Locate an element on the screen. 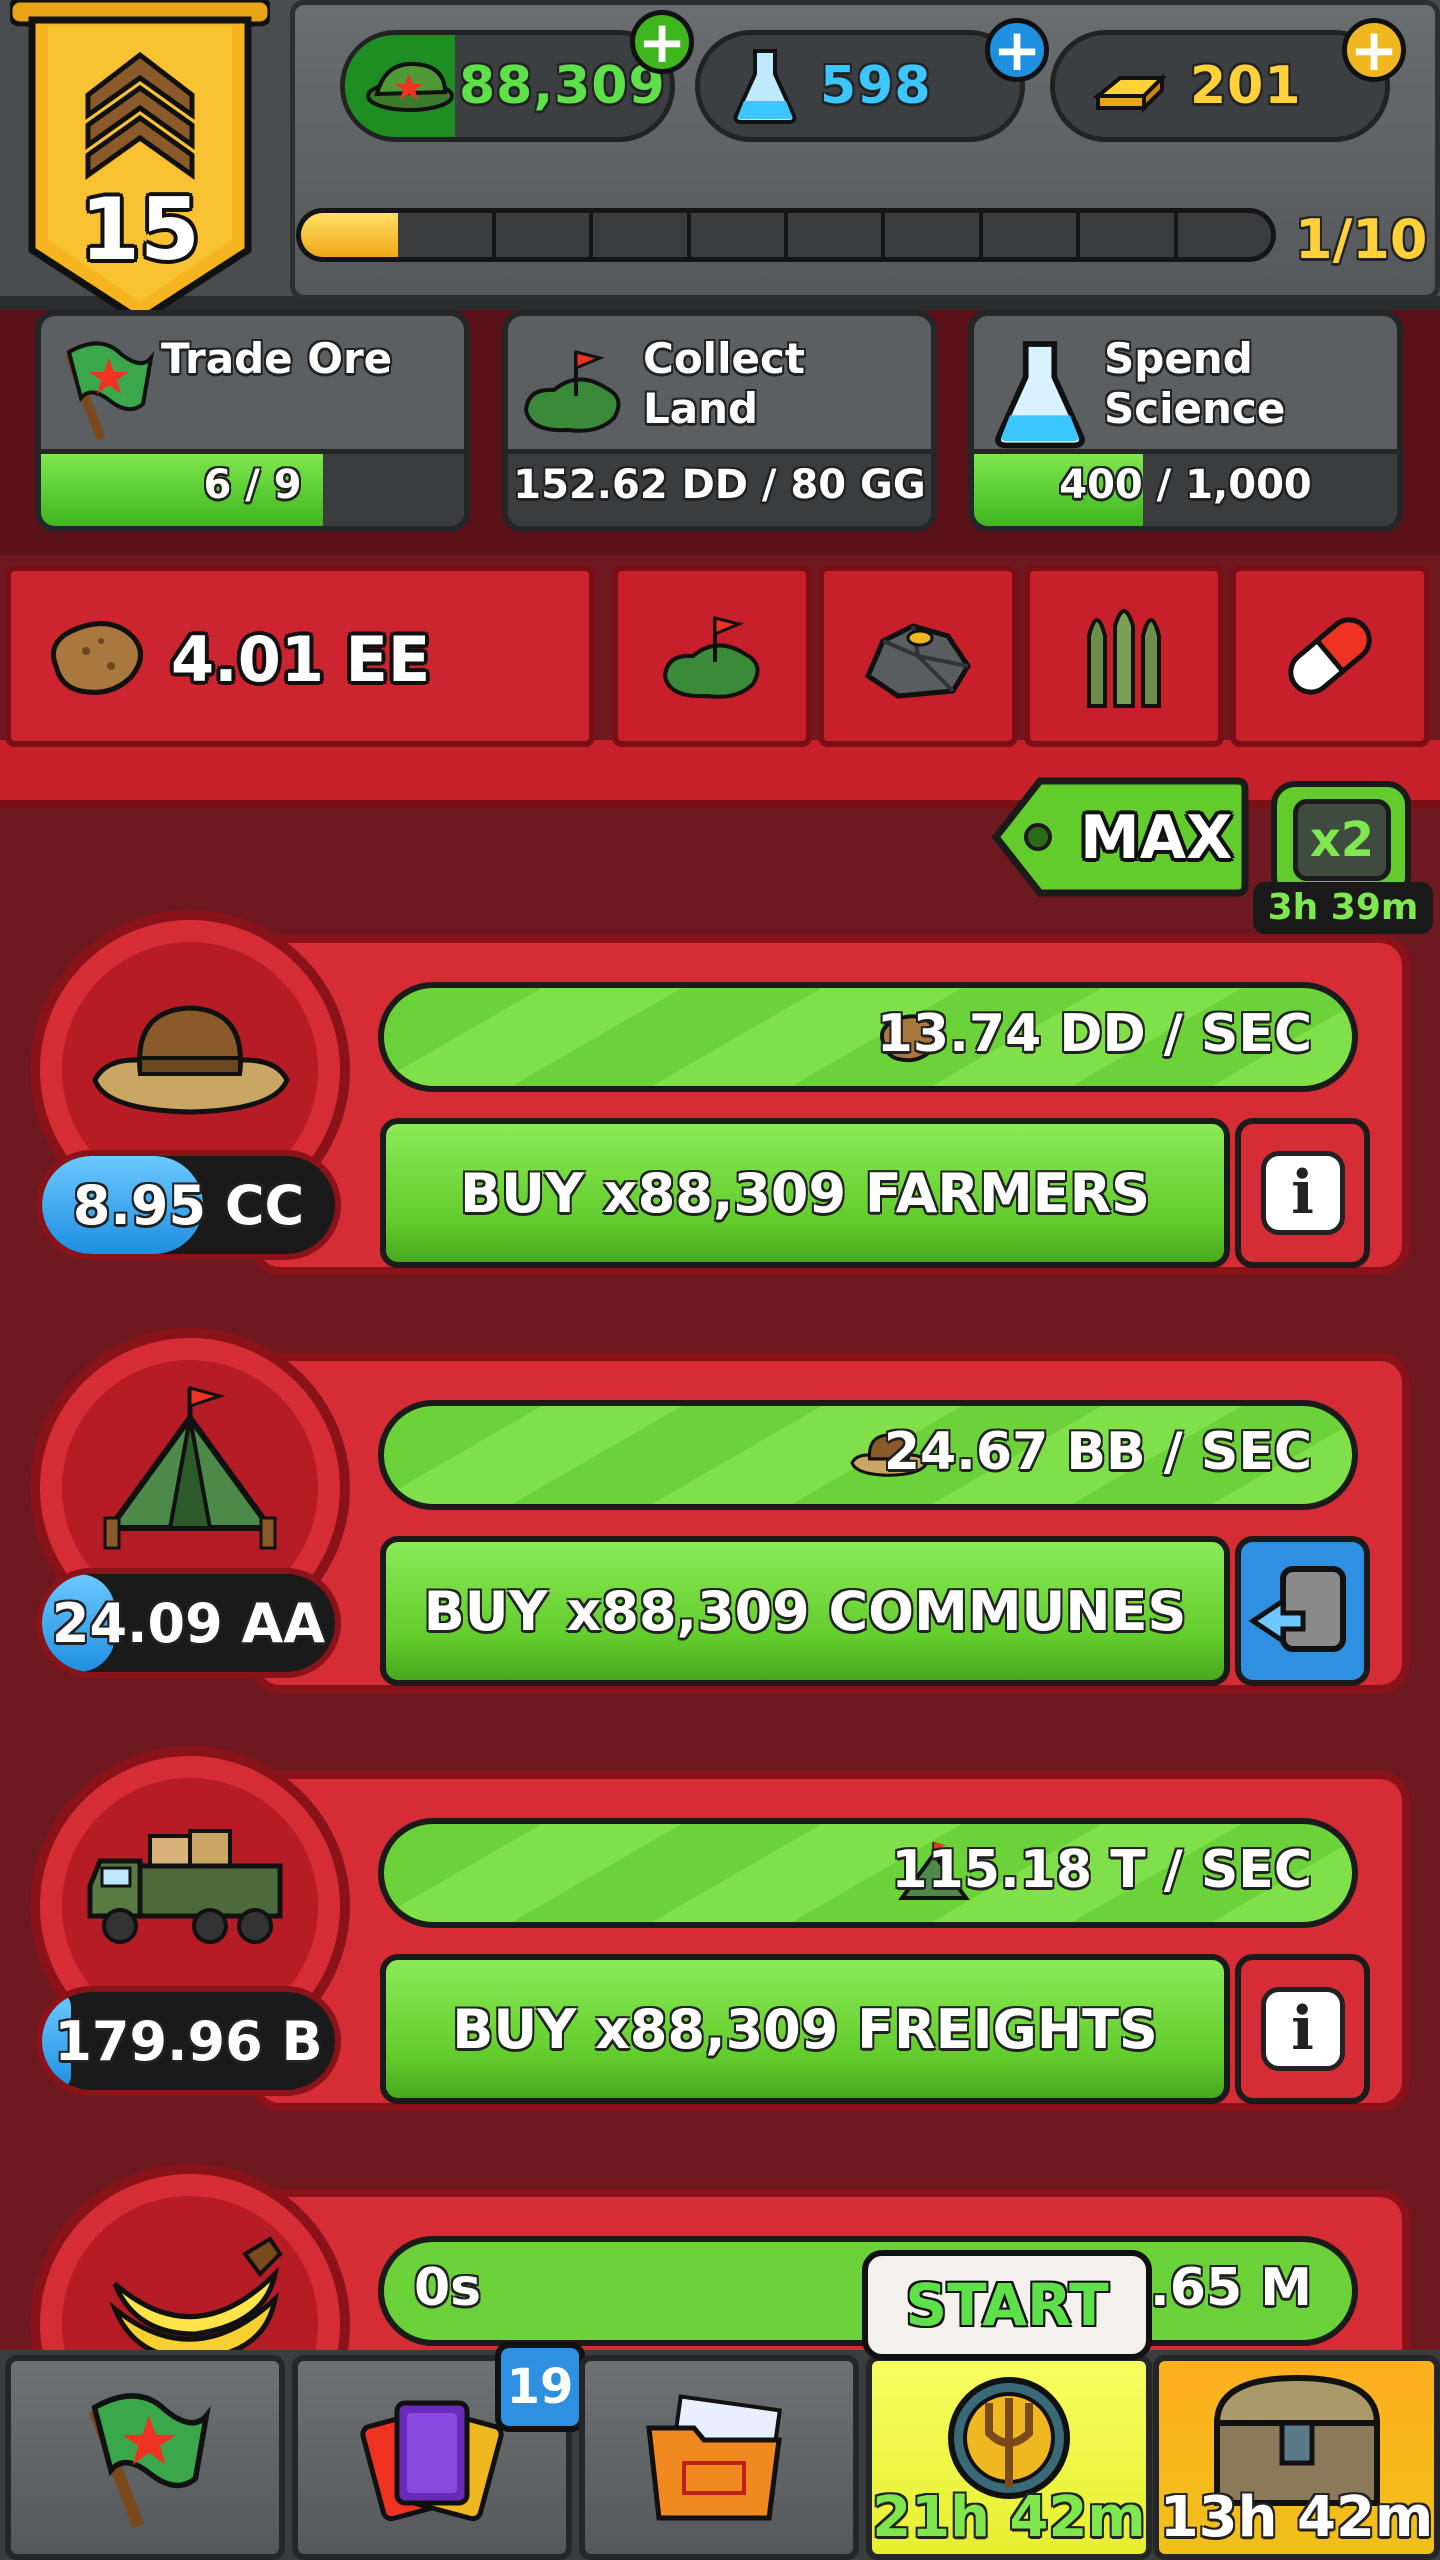 The width and height of the screenshot is (1440, 2560). pill-icon is located at coordinates (1330, 656).